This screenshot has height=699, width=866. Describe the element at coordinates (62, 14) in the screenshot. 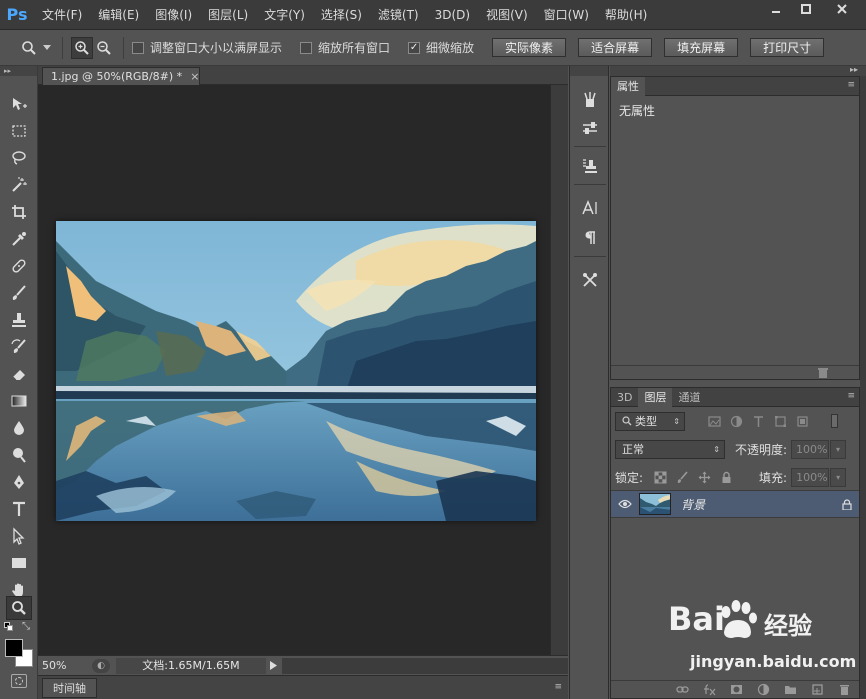

I see `menu-file: 文件(F)` at that location.